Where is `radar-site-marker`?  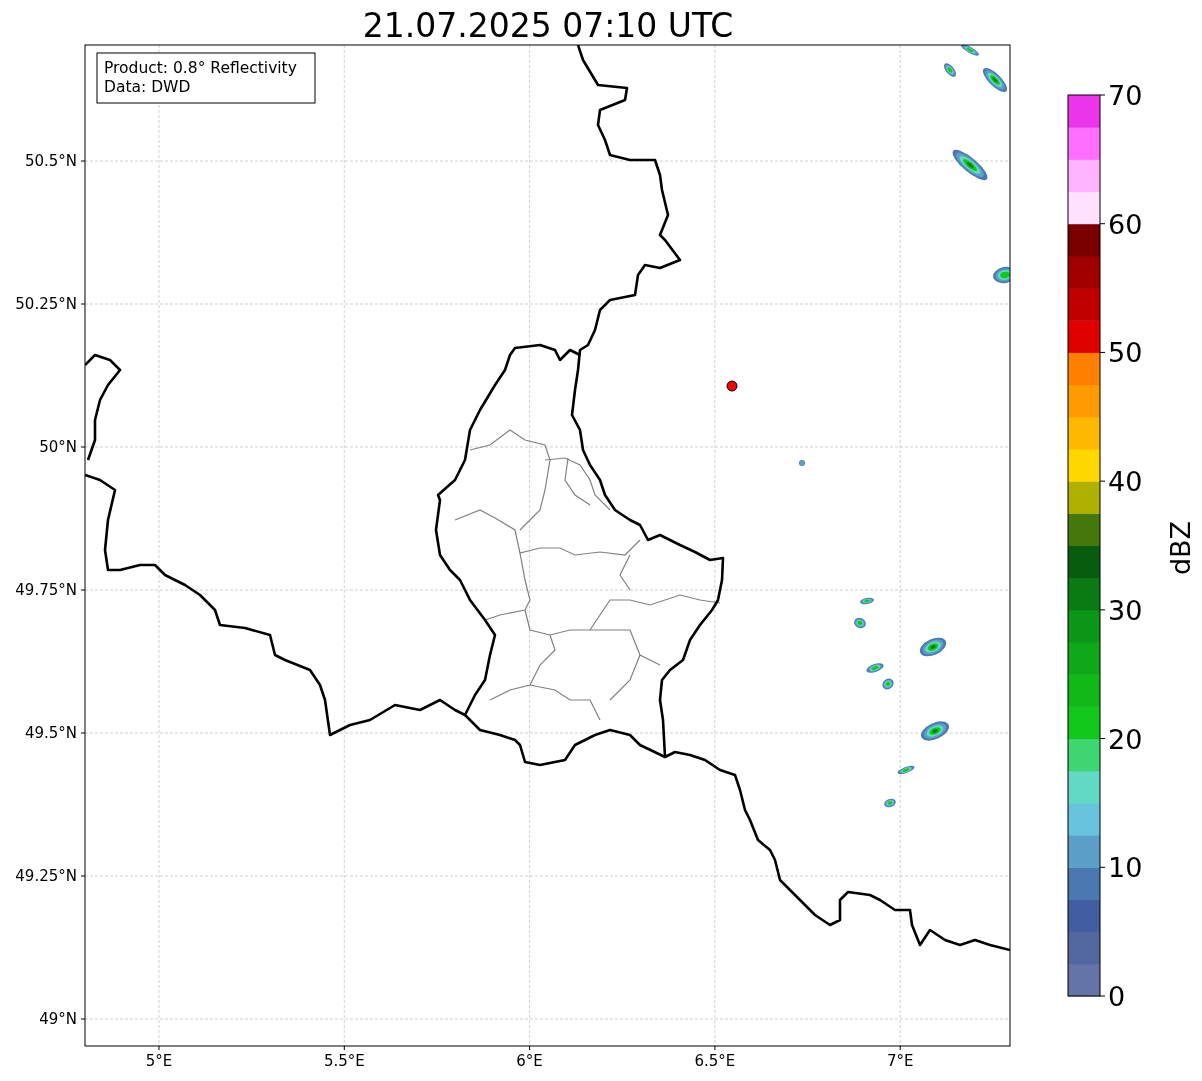 radar-site-marker is located at coordinates (732, 386).